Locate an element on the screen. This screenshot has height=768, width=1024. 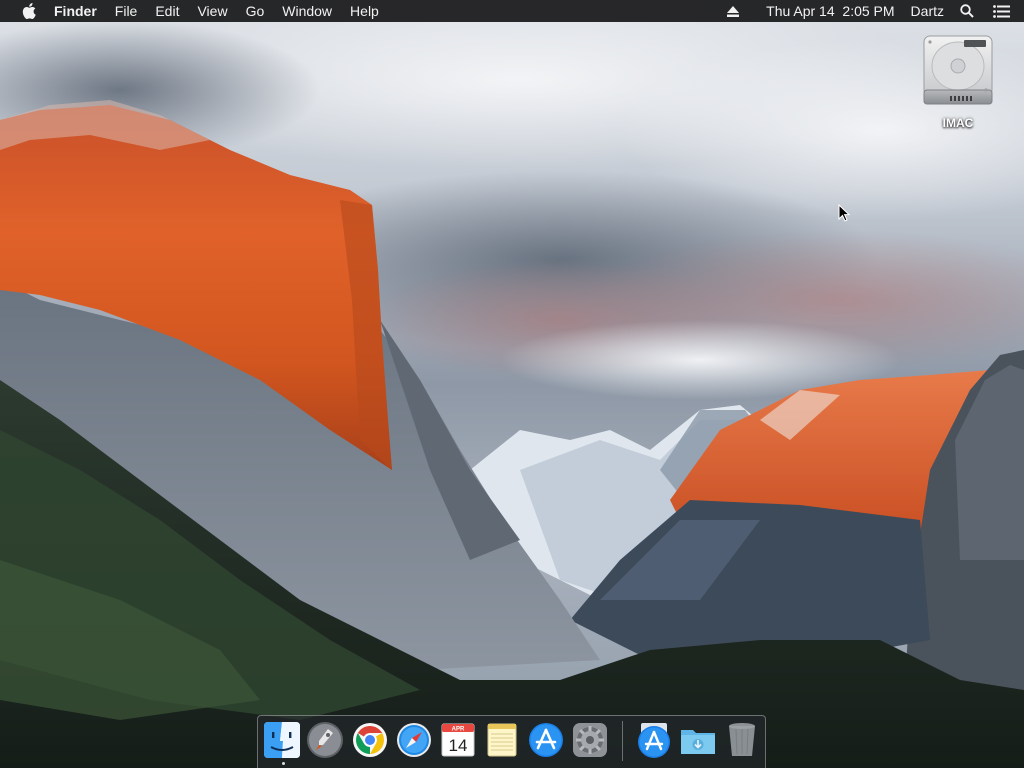
trash-icon is located at coordinates (742, 739).